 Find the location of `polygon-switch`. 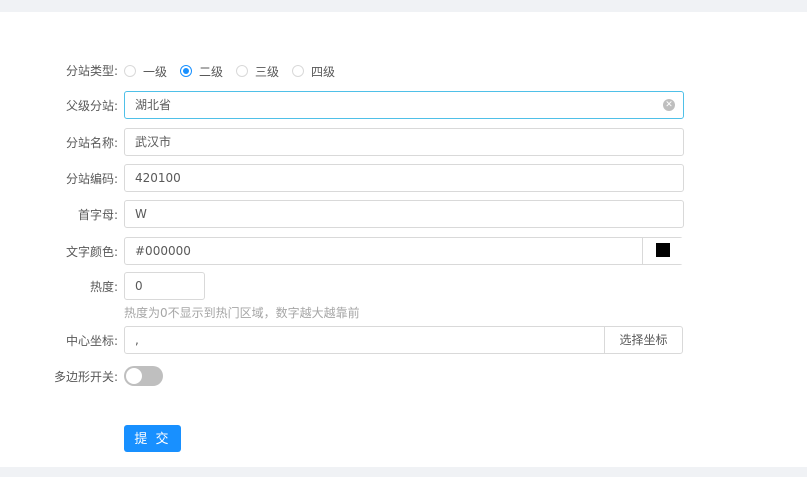

polygon-switch is located at coordinates (143, 376).